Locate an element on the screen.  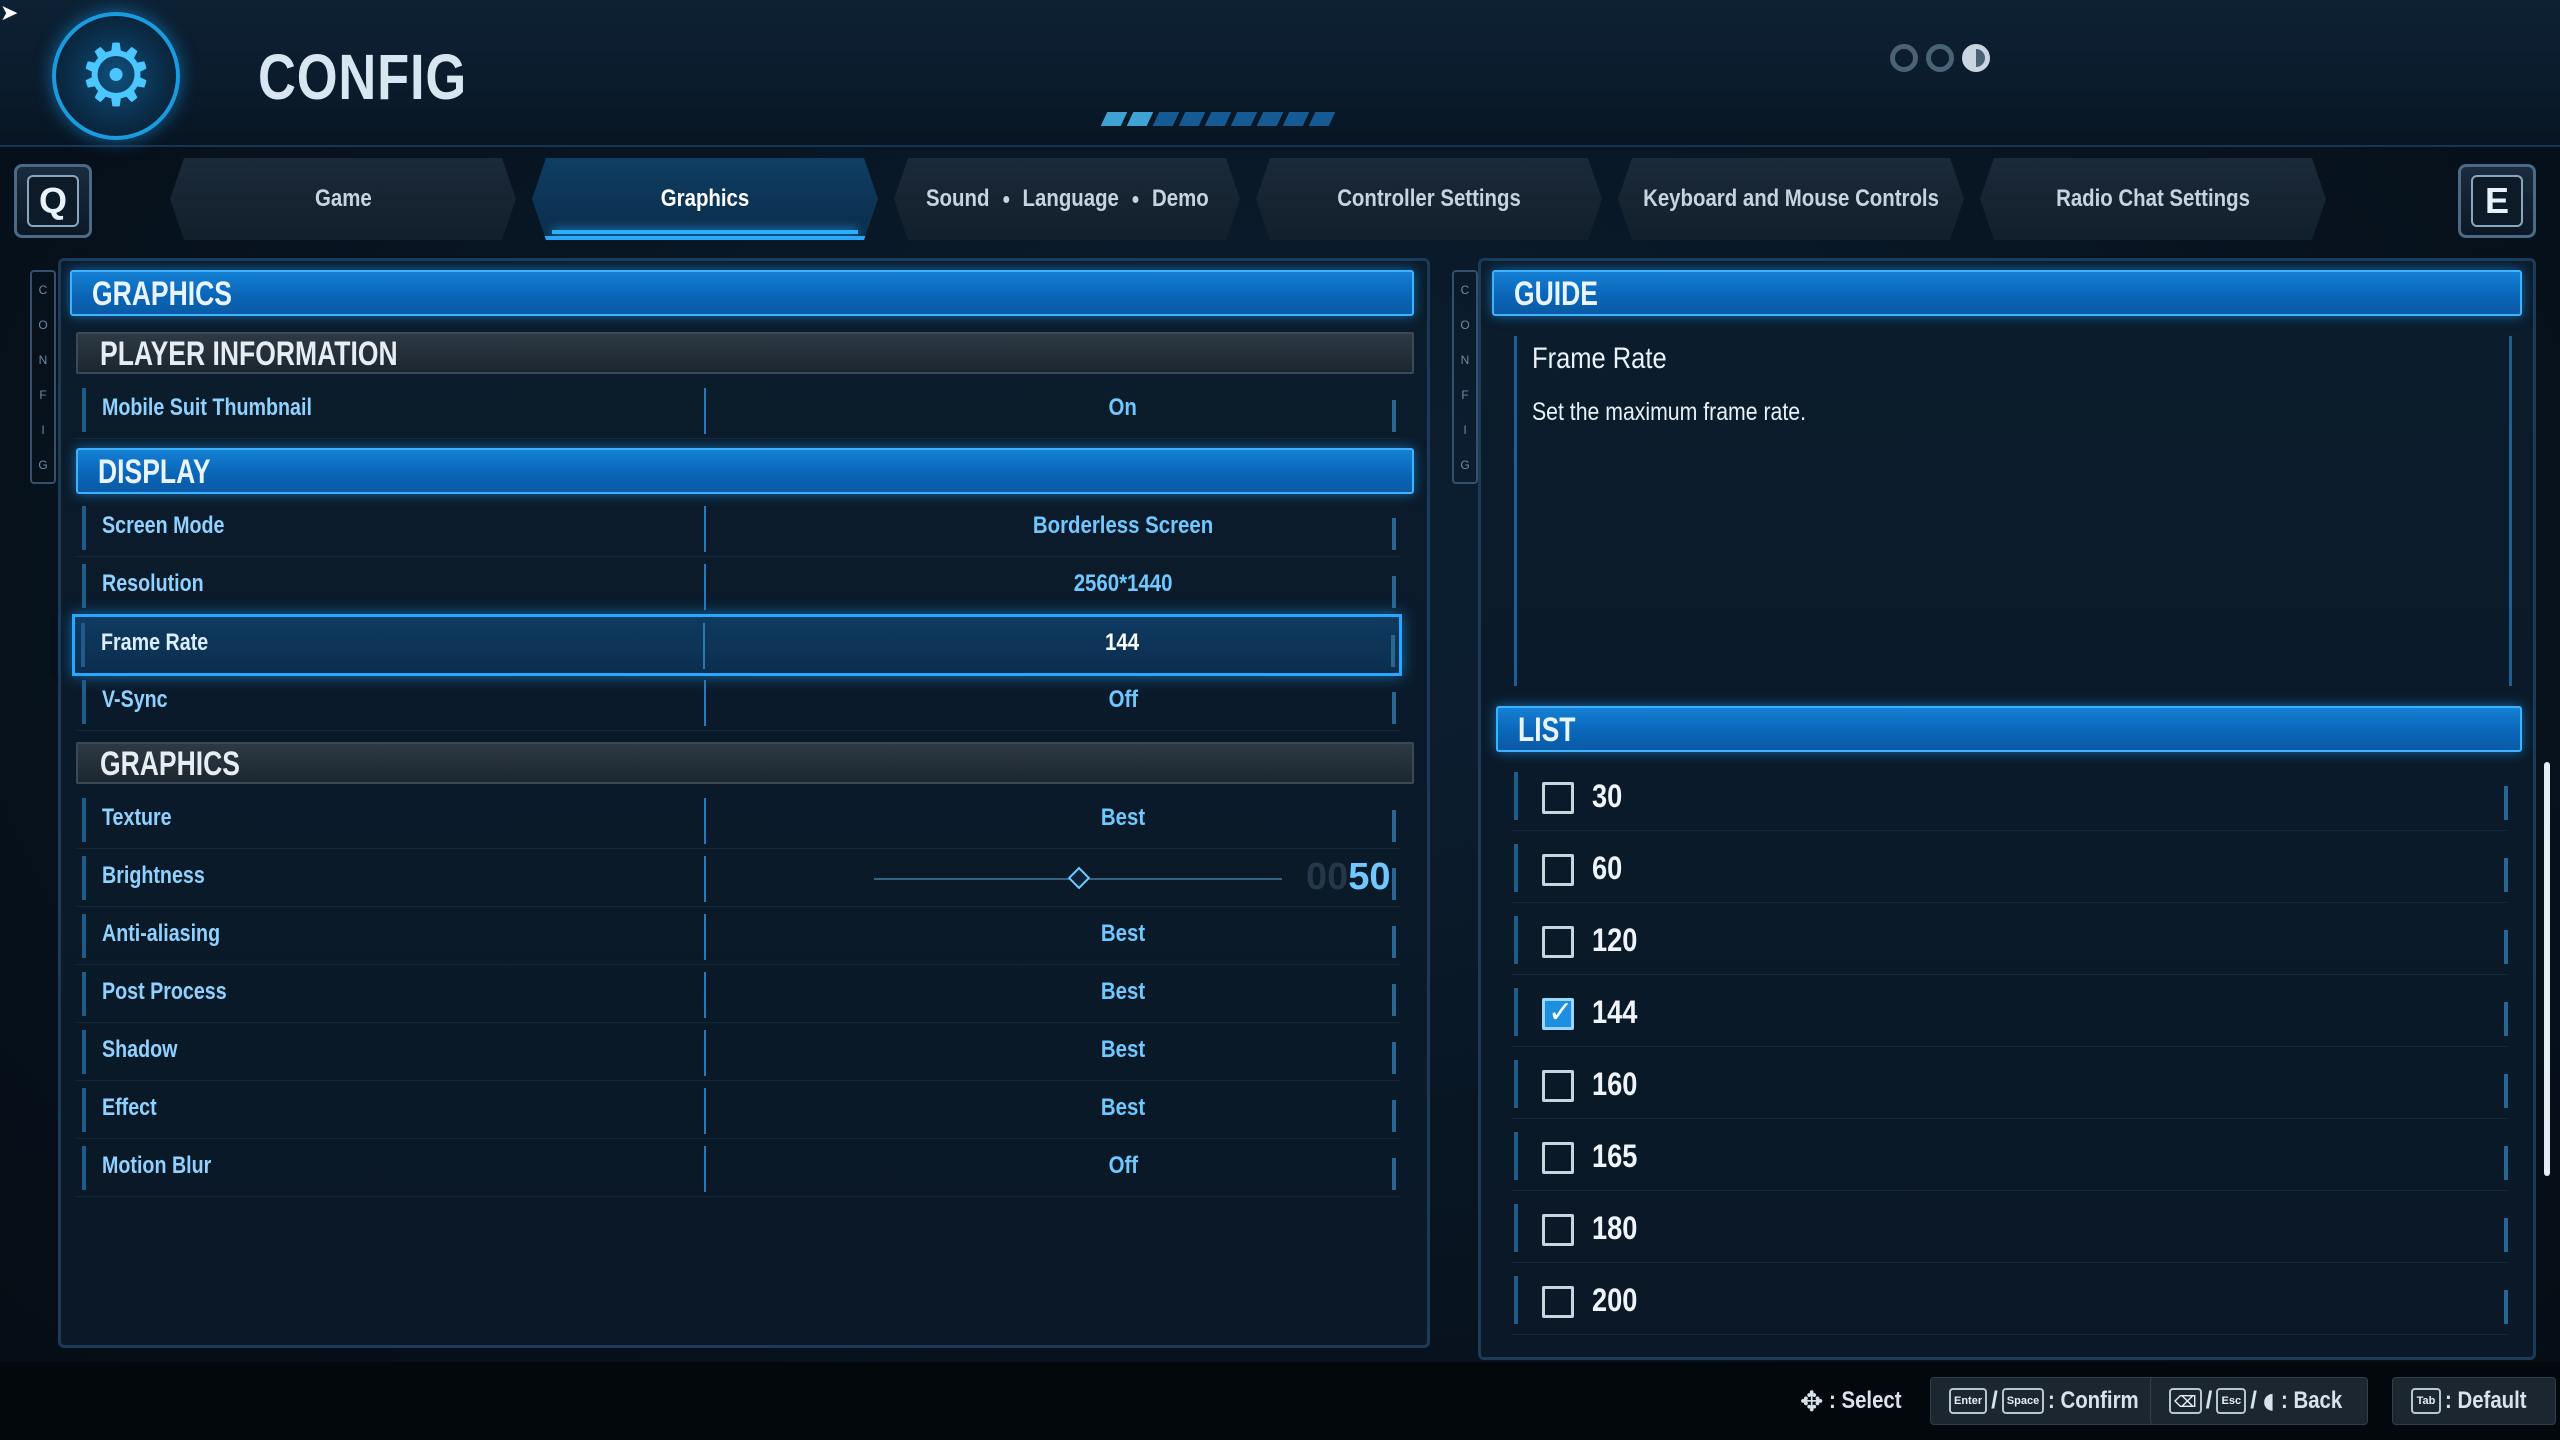
e-key-label: E is located at coordinates (2497, 201).